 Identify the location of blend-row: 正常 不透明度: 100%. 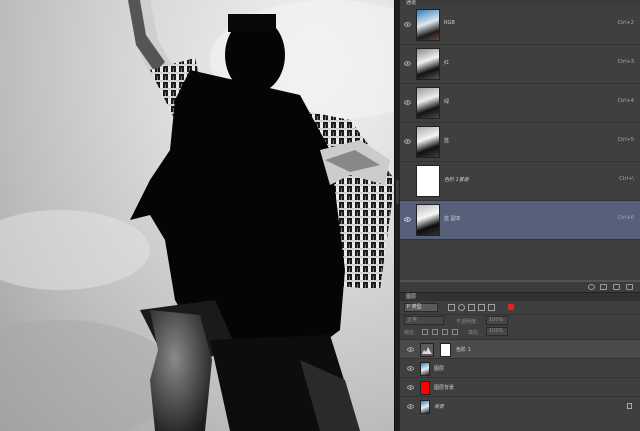
(520, 319).